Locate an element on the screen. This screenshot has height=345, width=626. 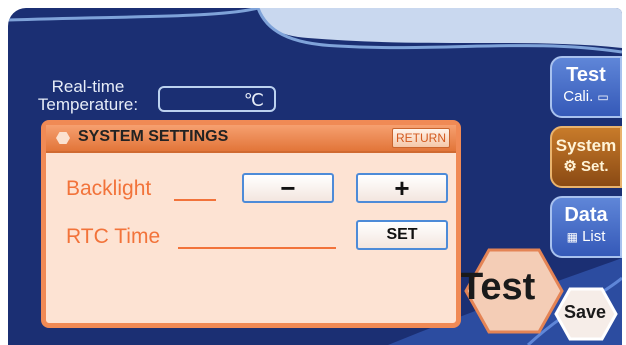
temperature-unit: ℃ is located at coordinates (253, 100).